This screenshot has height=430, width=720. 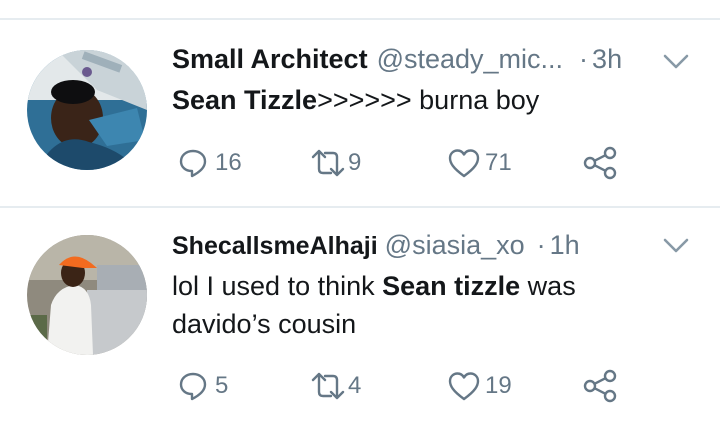 What do you see at coordinates (455, 245) in the screenshot?
I see `user-handle: @siasia_xo` at bounding box center [455, 245].